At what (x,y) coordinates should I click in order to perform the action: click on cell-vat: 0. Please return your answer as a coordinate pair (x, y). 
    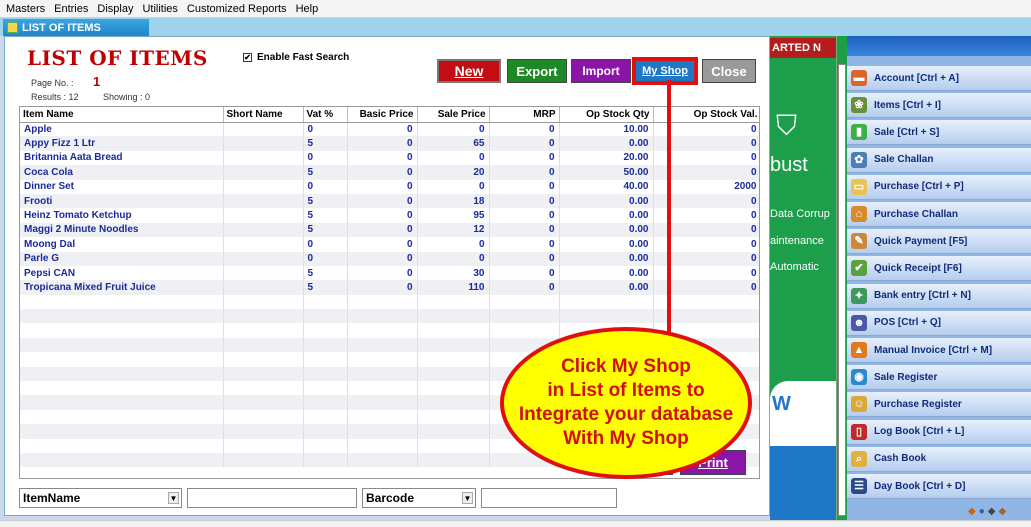
    Looking at the image, I should click on (325, 186).